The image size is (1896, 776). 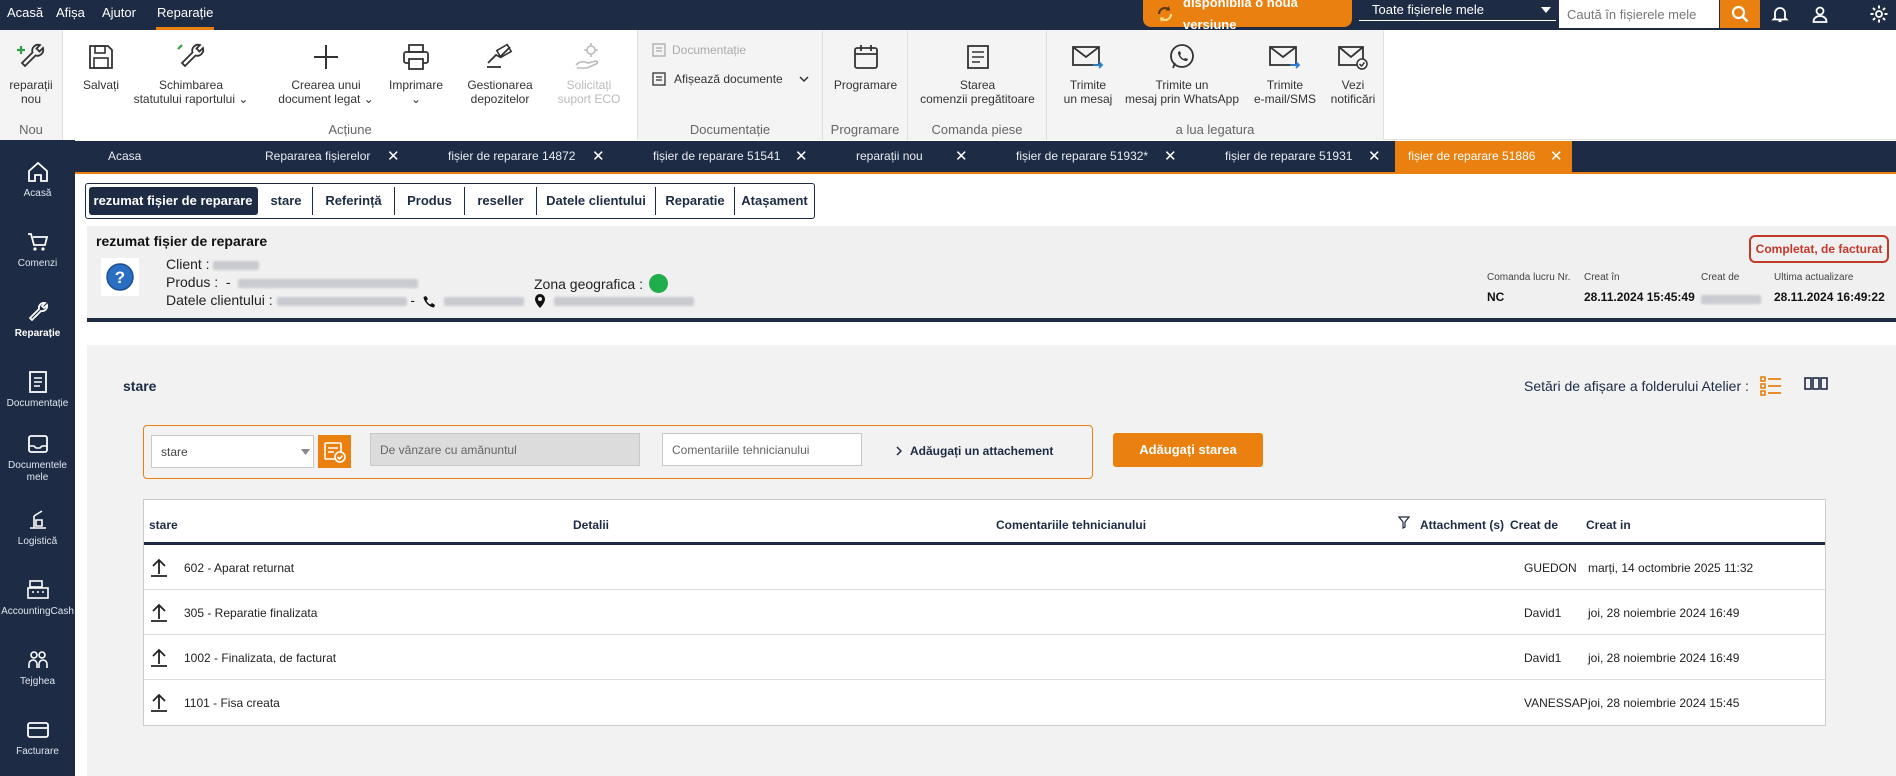 What do you see at coordinates (1820, 14) in the screenshot?
I see `user-icon` at bounding box center [1820, 14].